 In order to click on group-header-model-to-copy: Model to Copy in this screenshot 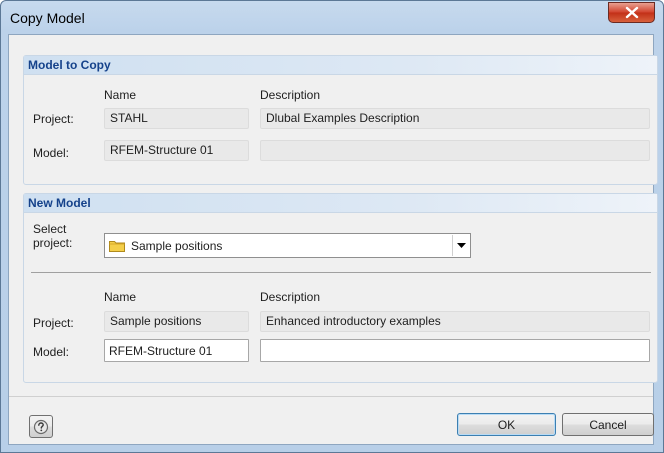, I will do `click(340, 65)`.